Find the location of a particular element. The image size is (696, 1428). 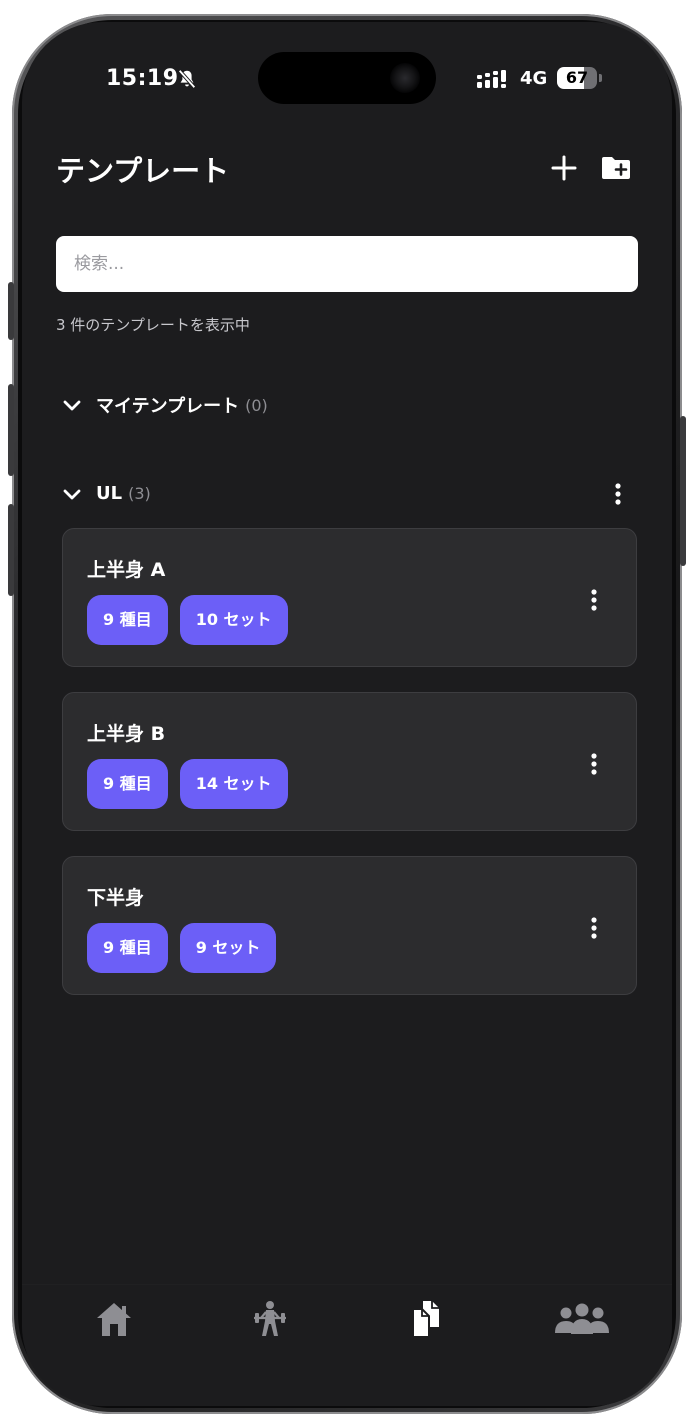

template-card: 上半身 A 9 種目 10 セット is located at coordinates (349, 597).